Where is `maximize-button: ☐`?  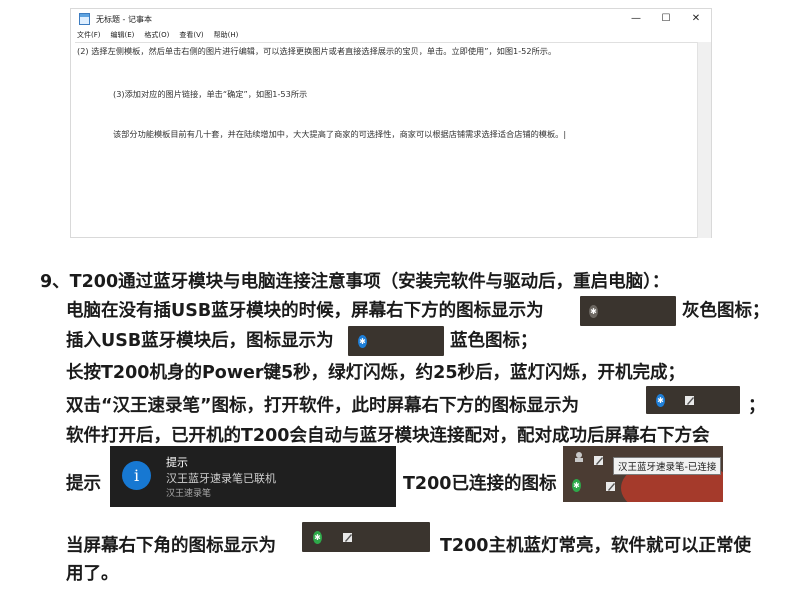
maximize-button: ☐ is located at coordinates (666, 19).